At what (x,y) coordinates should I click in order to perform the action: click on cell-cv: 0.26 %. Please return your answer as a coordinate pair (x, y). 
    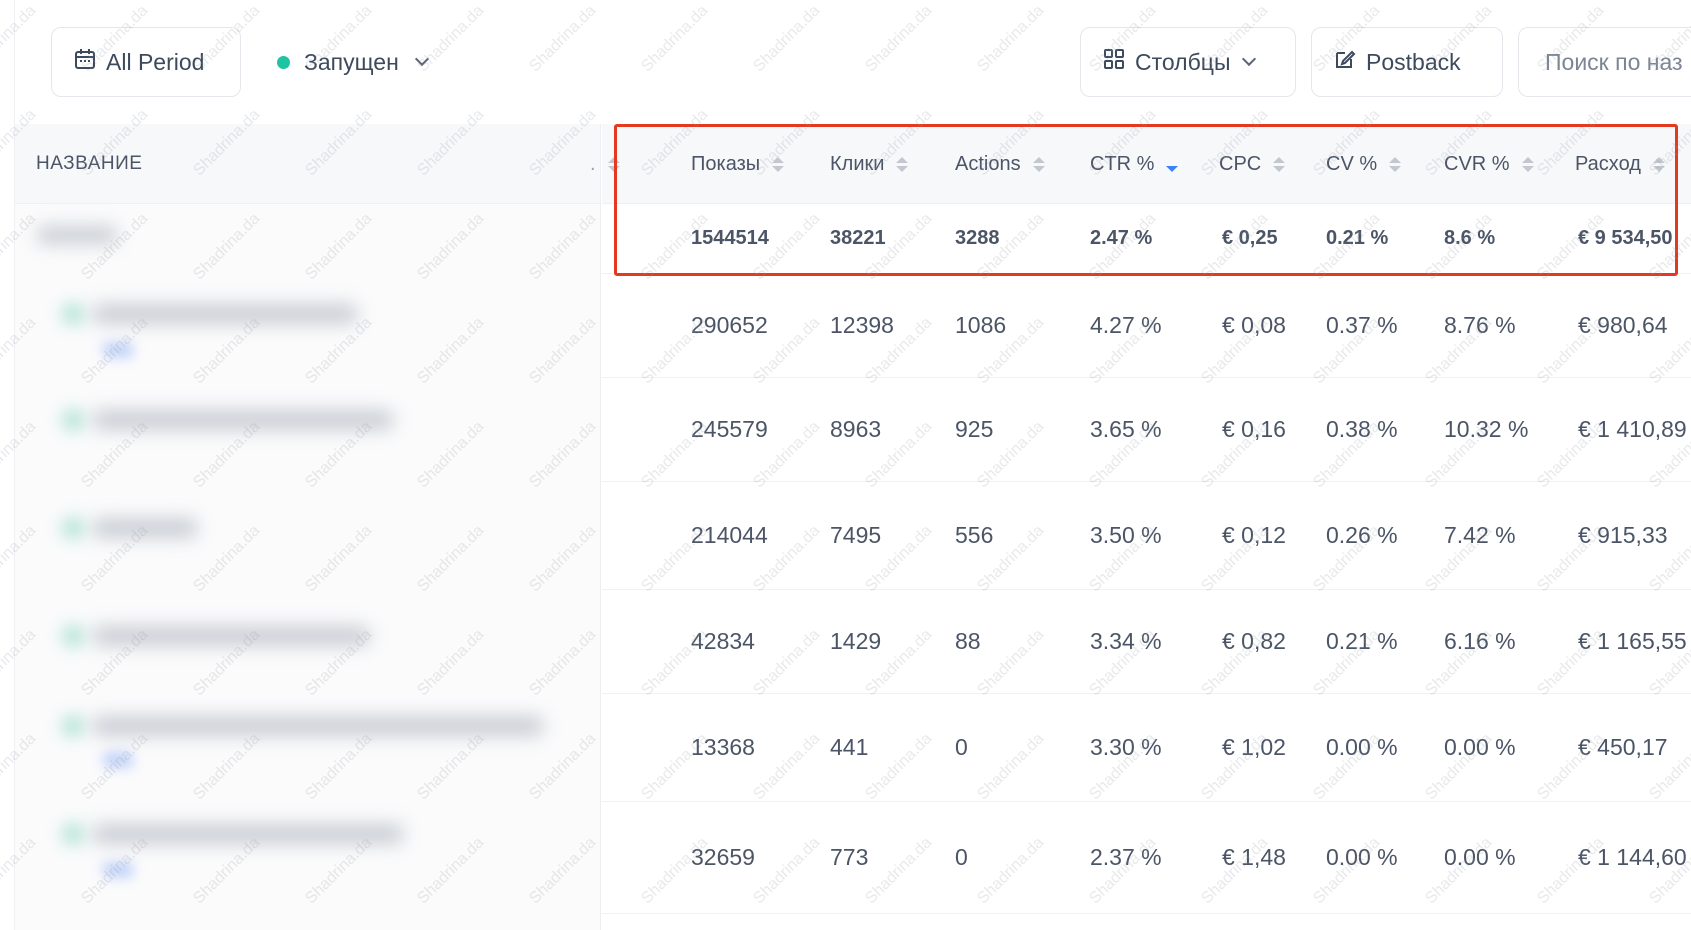
    Looking at the image, I should click on (1362, 535).